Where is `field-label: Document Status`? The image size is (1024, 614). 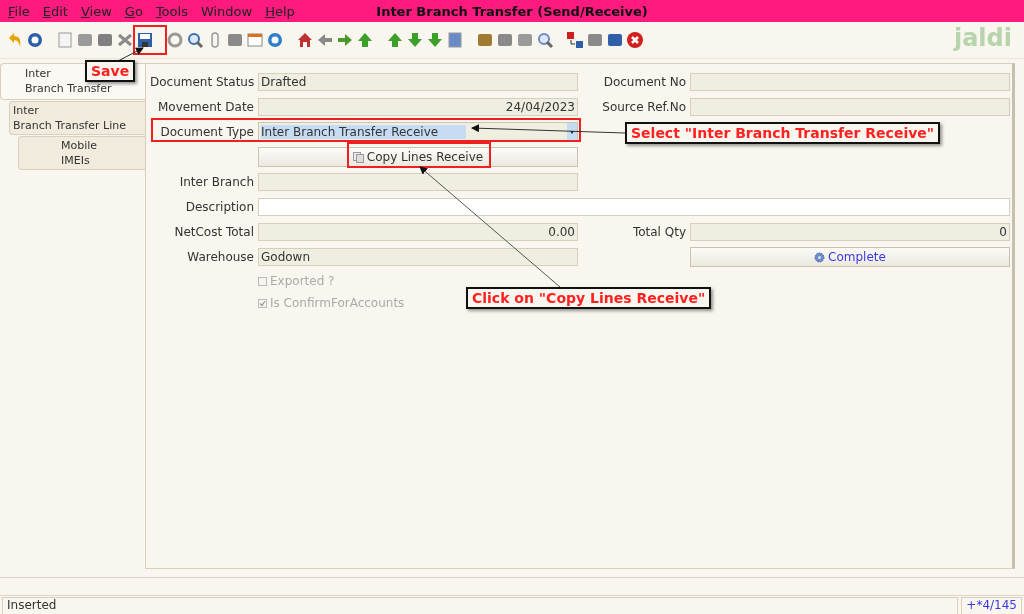 field-label: Document Status is located at coordinates (202, 82).